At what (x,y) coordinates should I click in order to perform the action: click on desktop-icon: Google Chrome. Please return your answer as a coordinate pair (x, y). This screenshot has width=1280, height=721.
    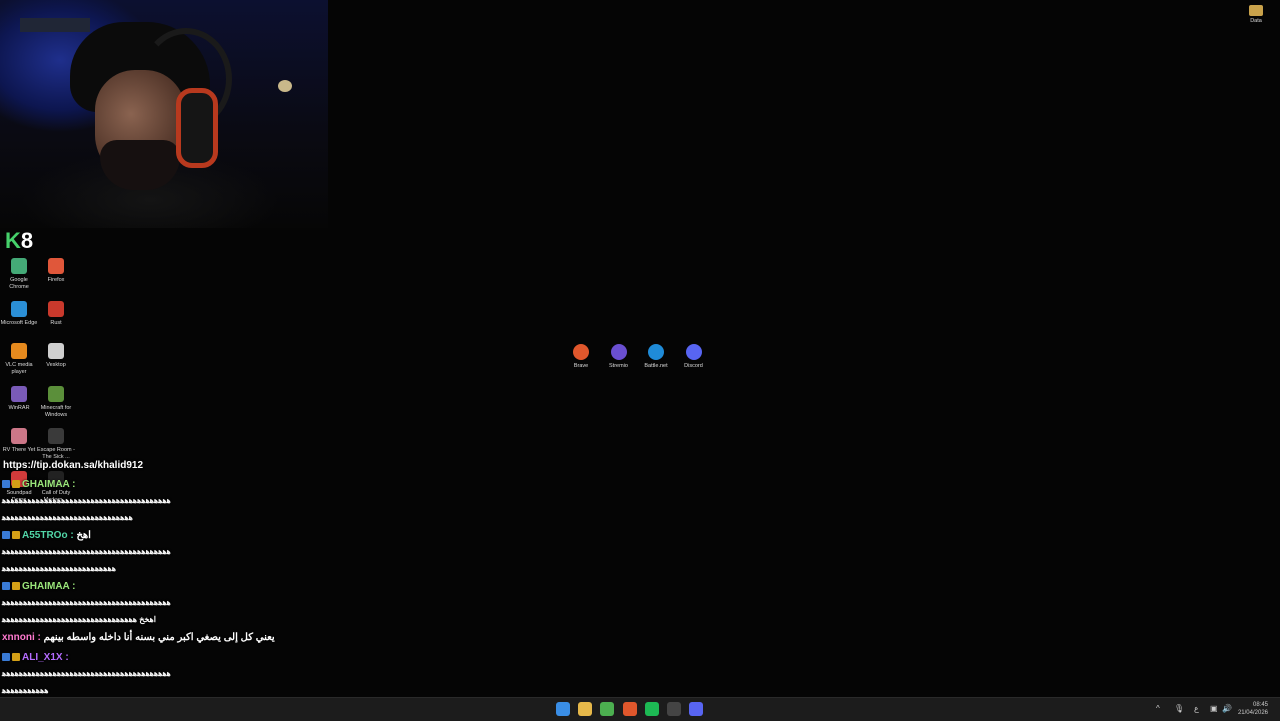
    Looking at the image, I should click on (19, 274).